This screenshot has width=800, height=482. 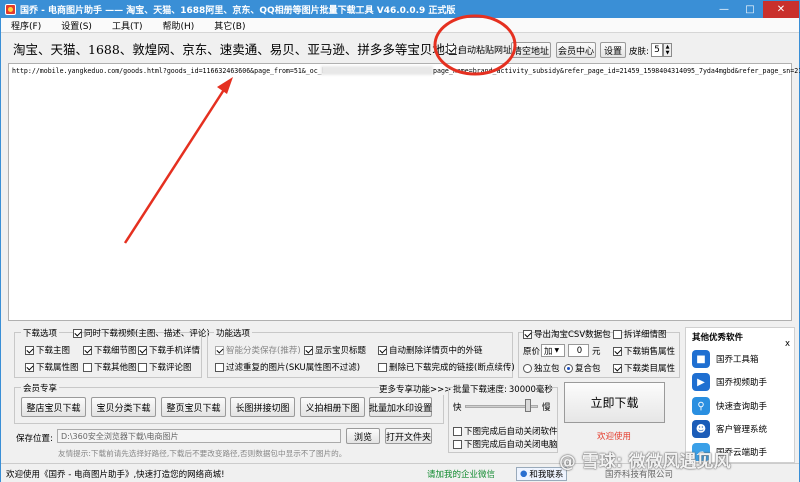 I want to click on split-details-checkbox, so click(x=617, y=334).